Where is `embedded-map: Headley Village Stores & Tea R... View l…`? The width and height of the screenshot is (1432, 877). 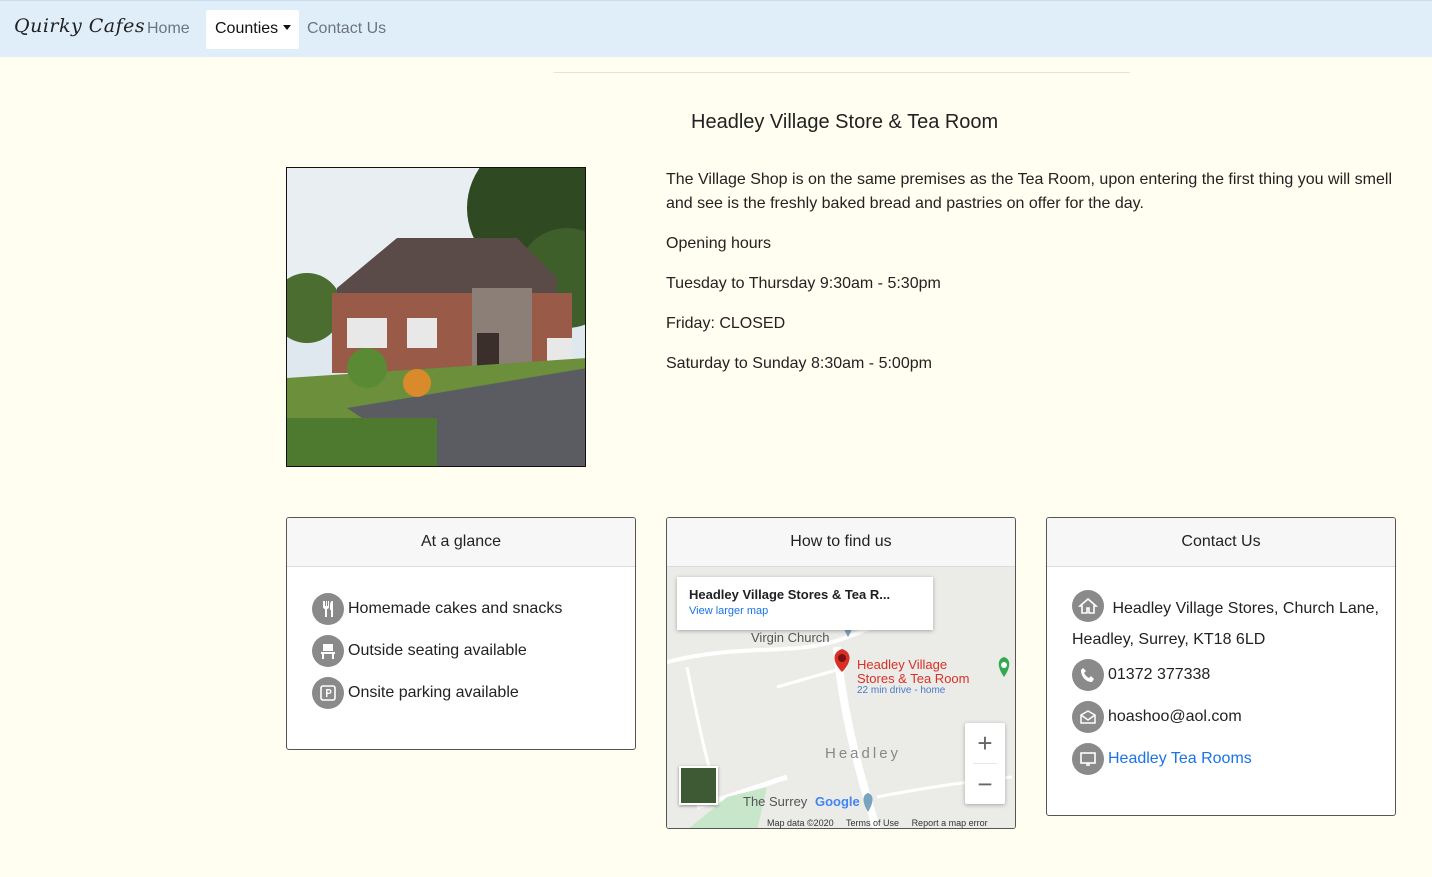 embedded-map: Headley Village Stores & Tea R... View l… is located at coordinates (841, 697).